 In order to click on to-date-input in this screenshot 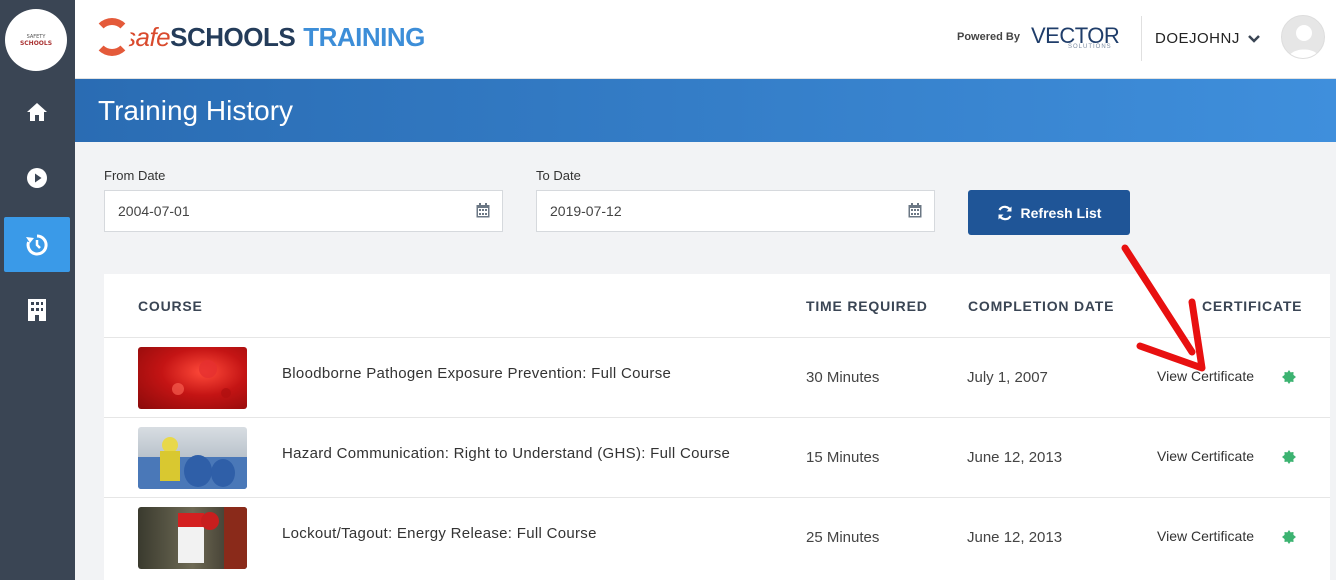, I will do `click(700, 211)`.